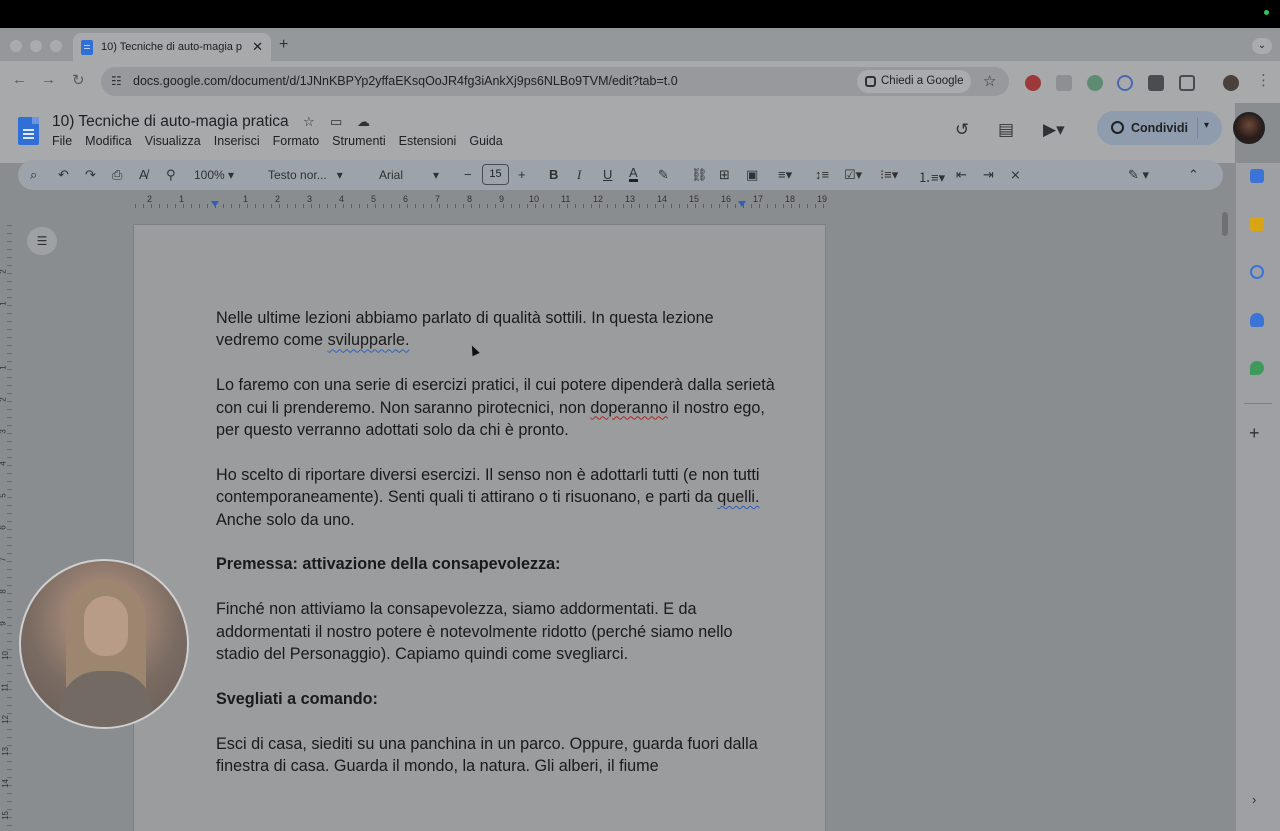  Describe the element at coordinates (42, 241) in the screenshot. I see `document-outline-button: ☰` at that location.